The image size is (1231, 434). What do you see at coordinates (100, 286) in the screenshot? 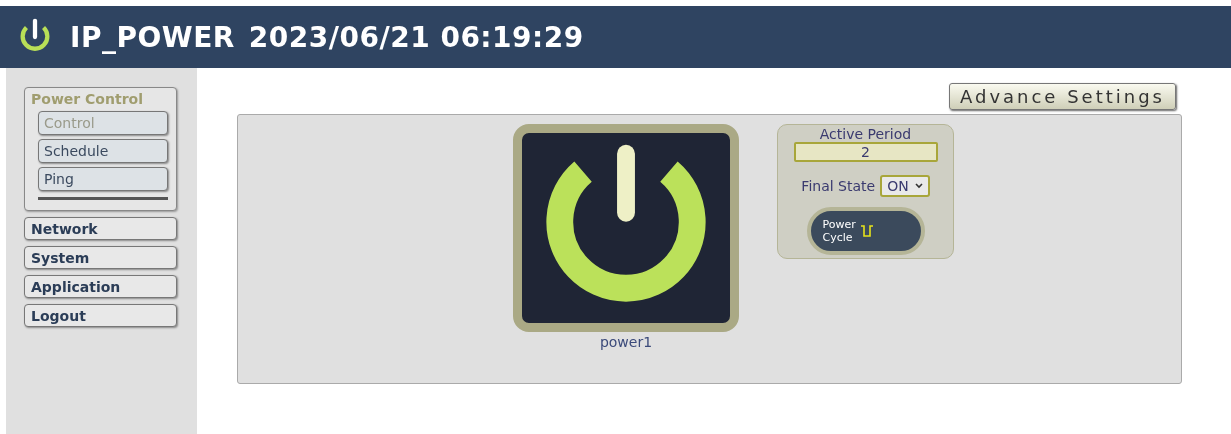
I see `menu-item: Application` at bounding box center [100, 286].